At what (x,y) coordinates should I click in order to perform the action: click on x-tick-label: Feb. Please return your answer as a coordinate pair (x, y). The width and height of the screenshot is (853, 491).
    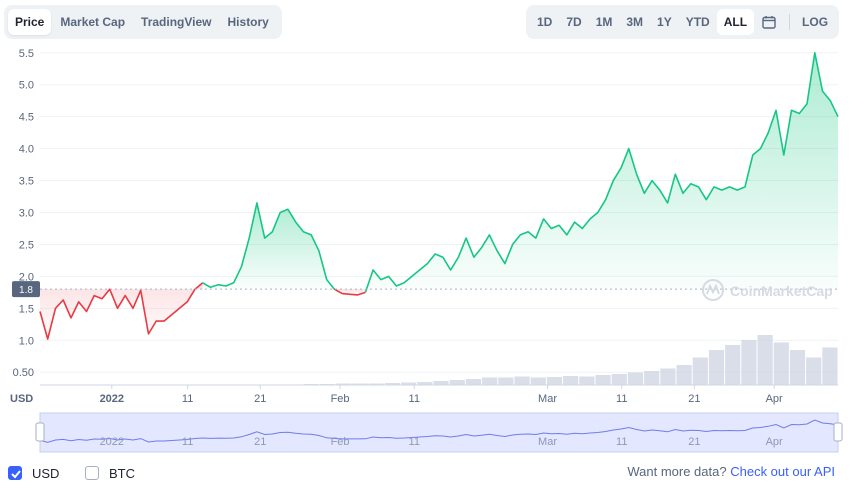
    Looking at the image, I should click on (340, 399).